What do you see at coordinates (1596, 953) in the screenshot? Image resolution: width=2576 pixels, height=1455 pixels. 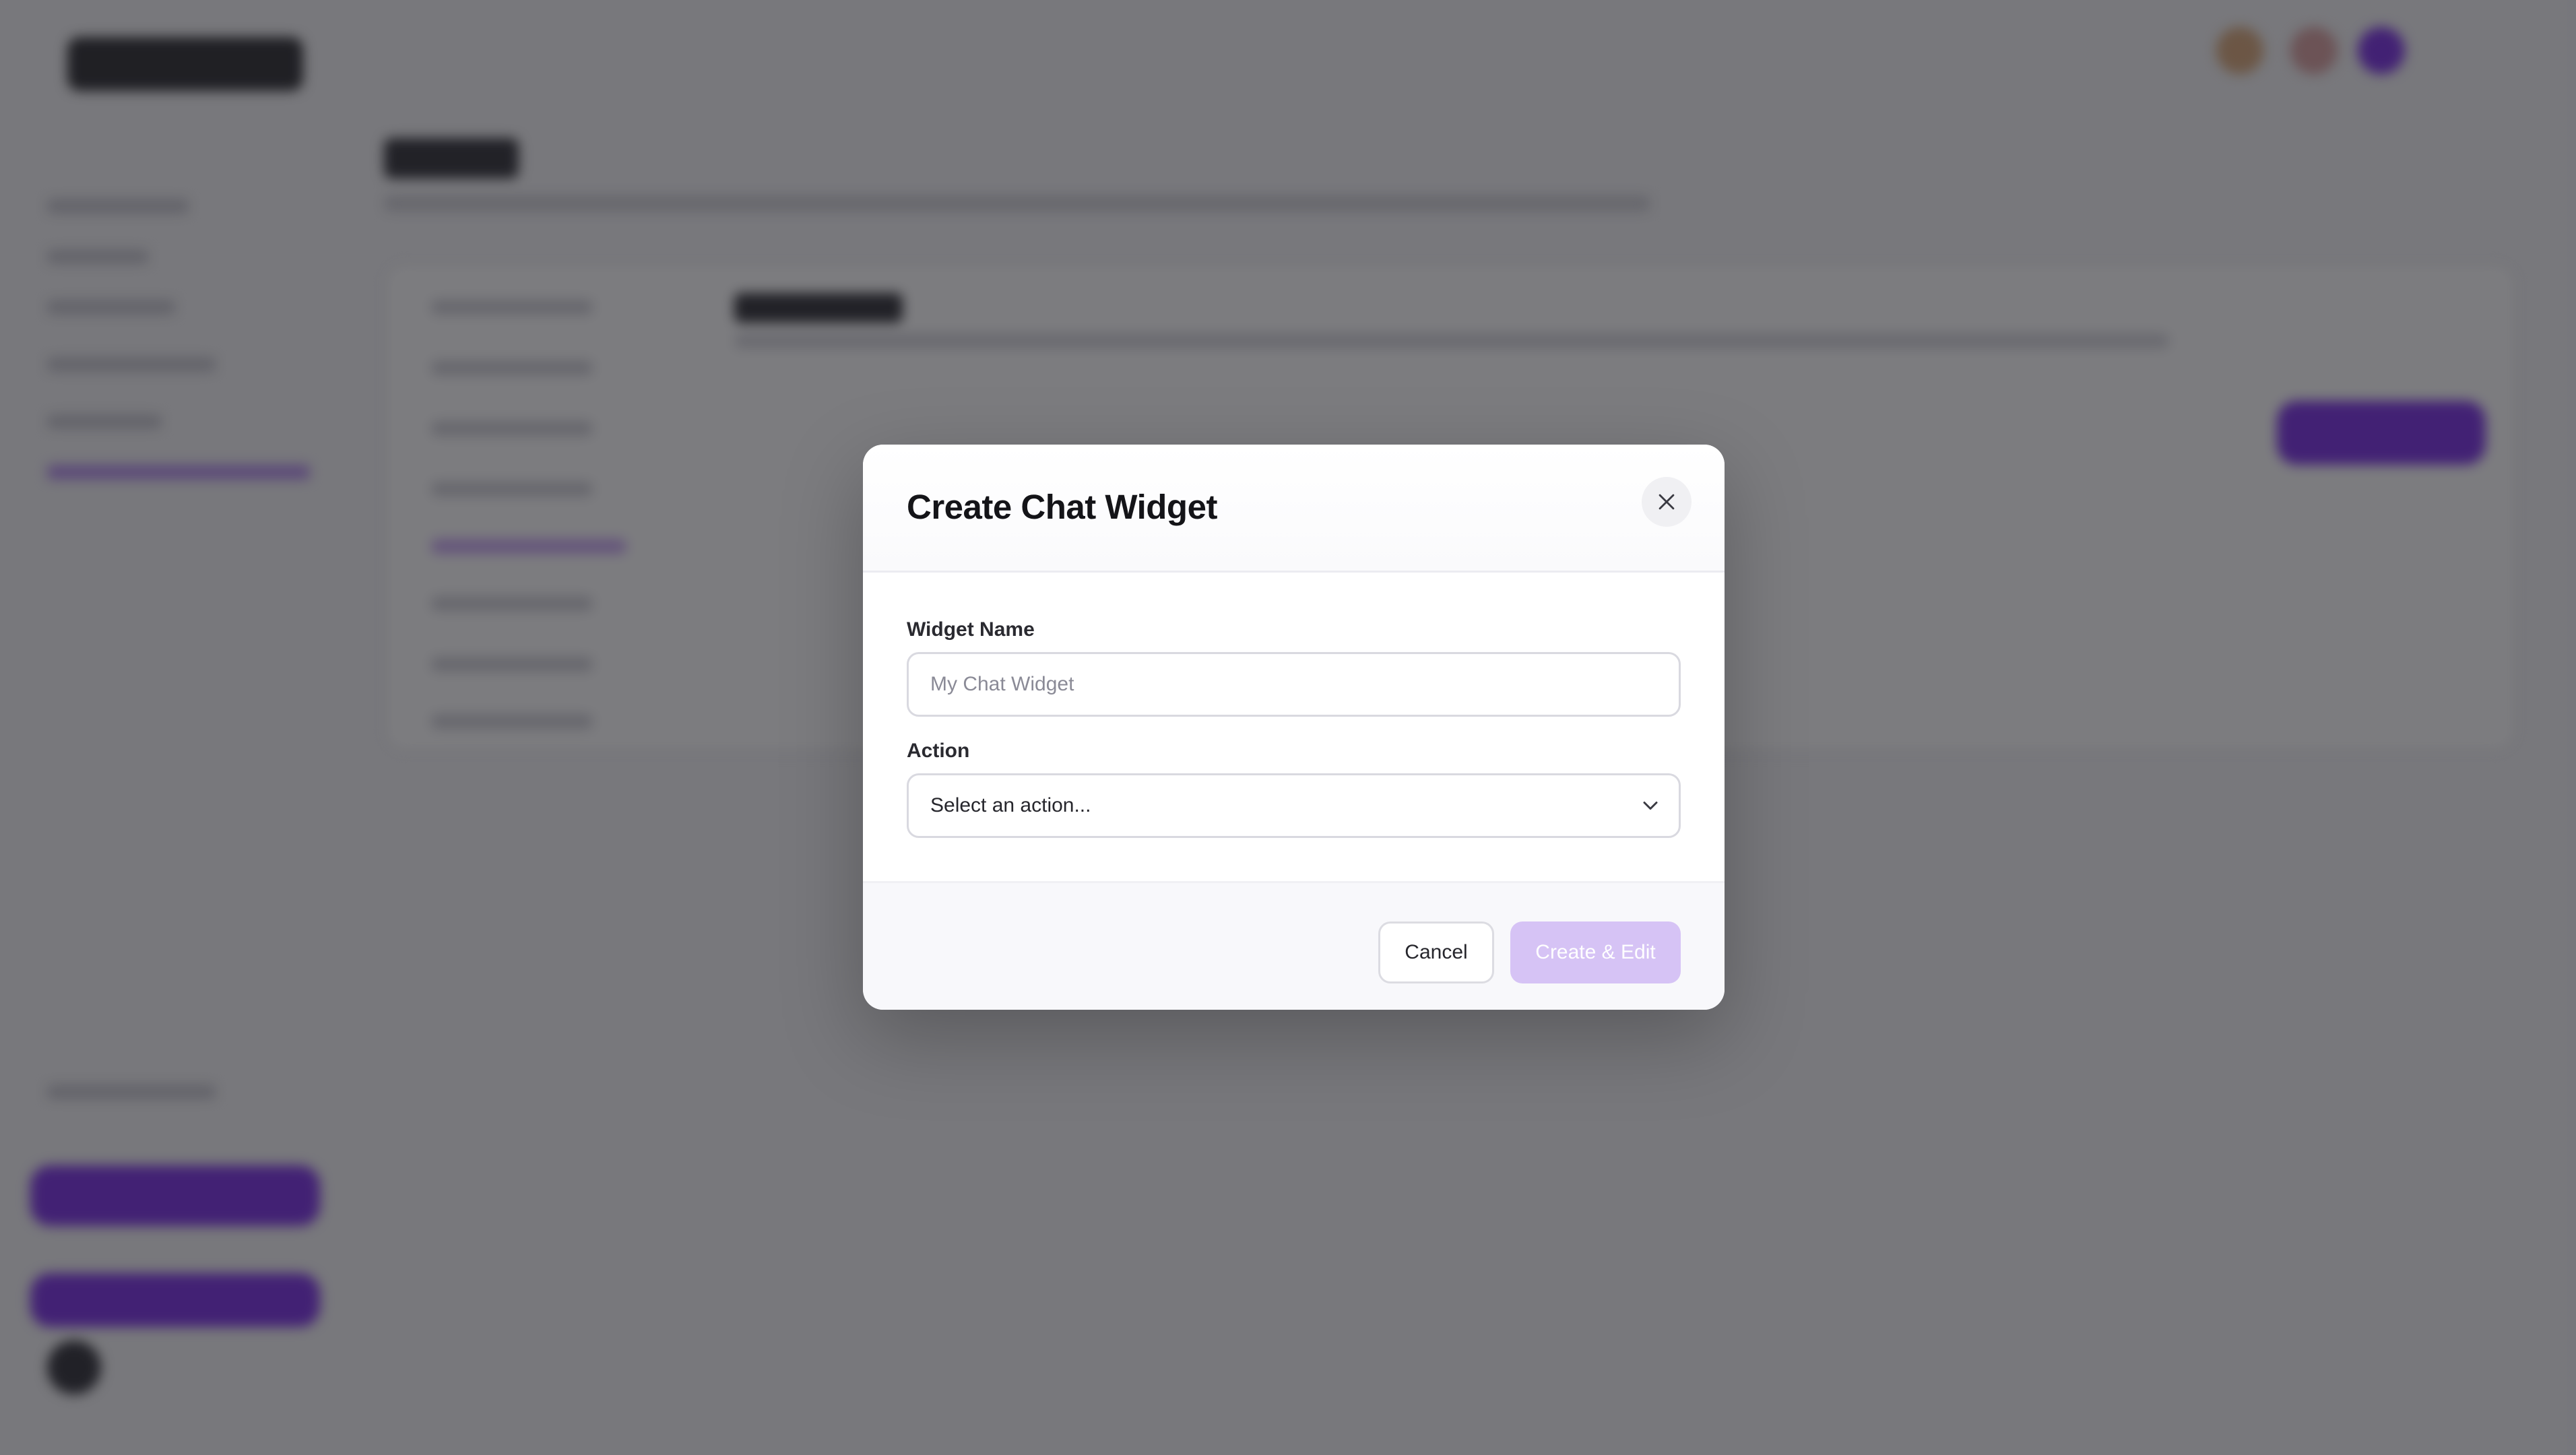 I see `create-and-edit-button: Create & Edit` at bounding box center [1596, 953].